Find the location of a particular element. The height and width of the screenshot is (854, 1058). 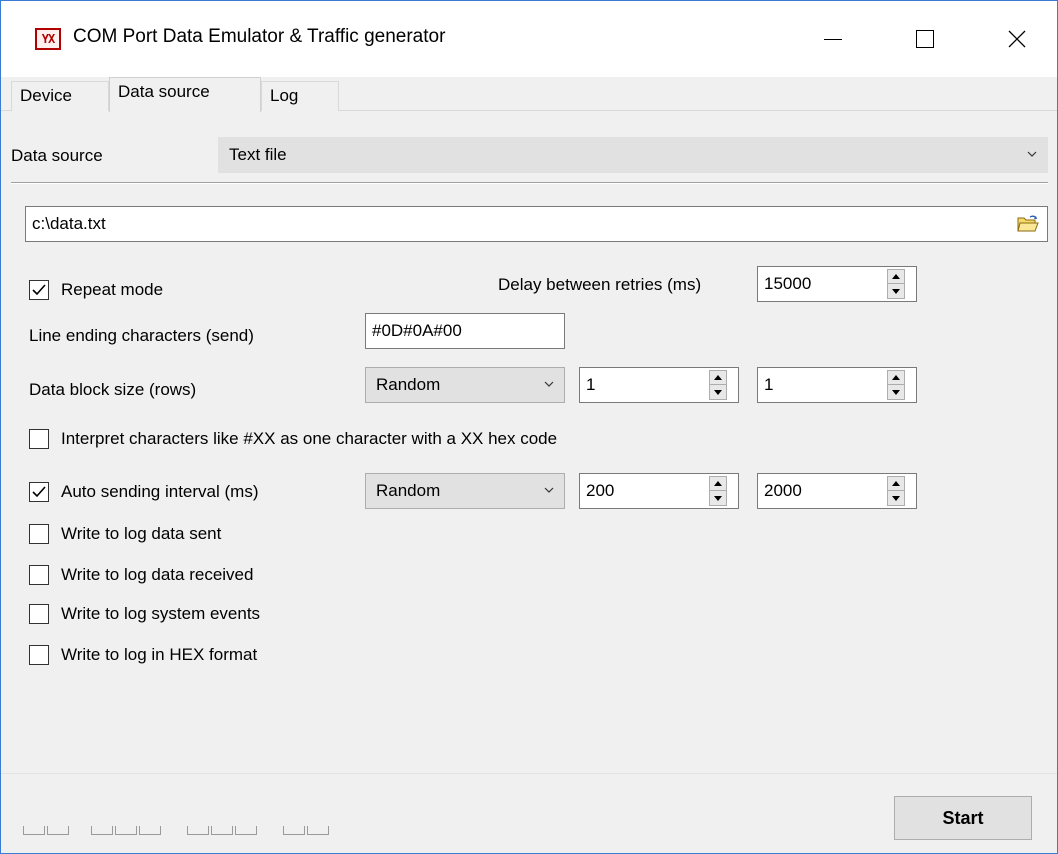

data-block-size-min-spinner is located at coordinates (718, 385).